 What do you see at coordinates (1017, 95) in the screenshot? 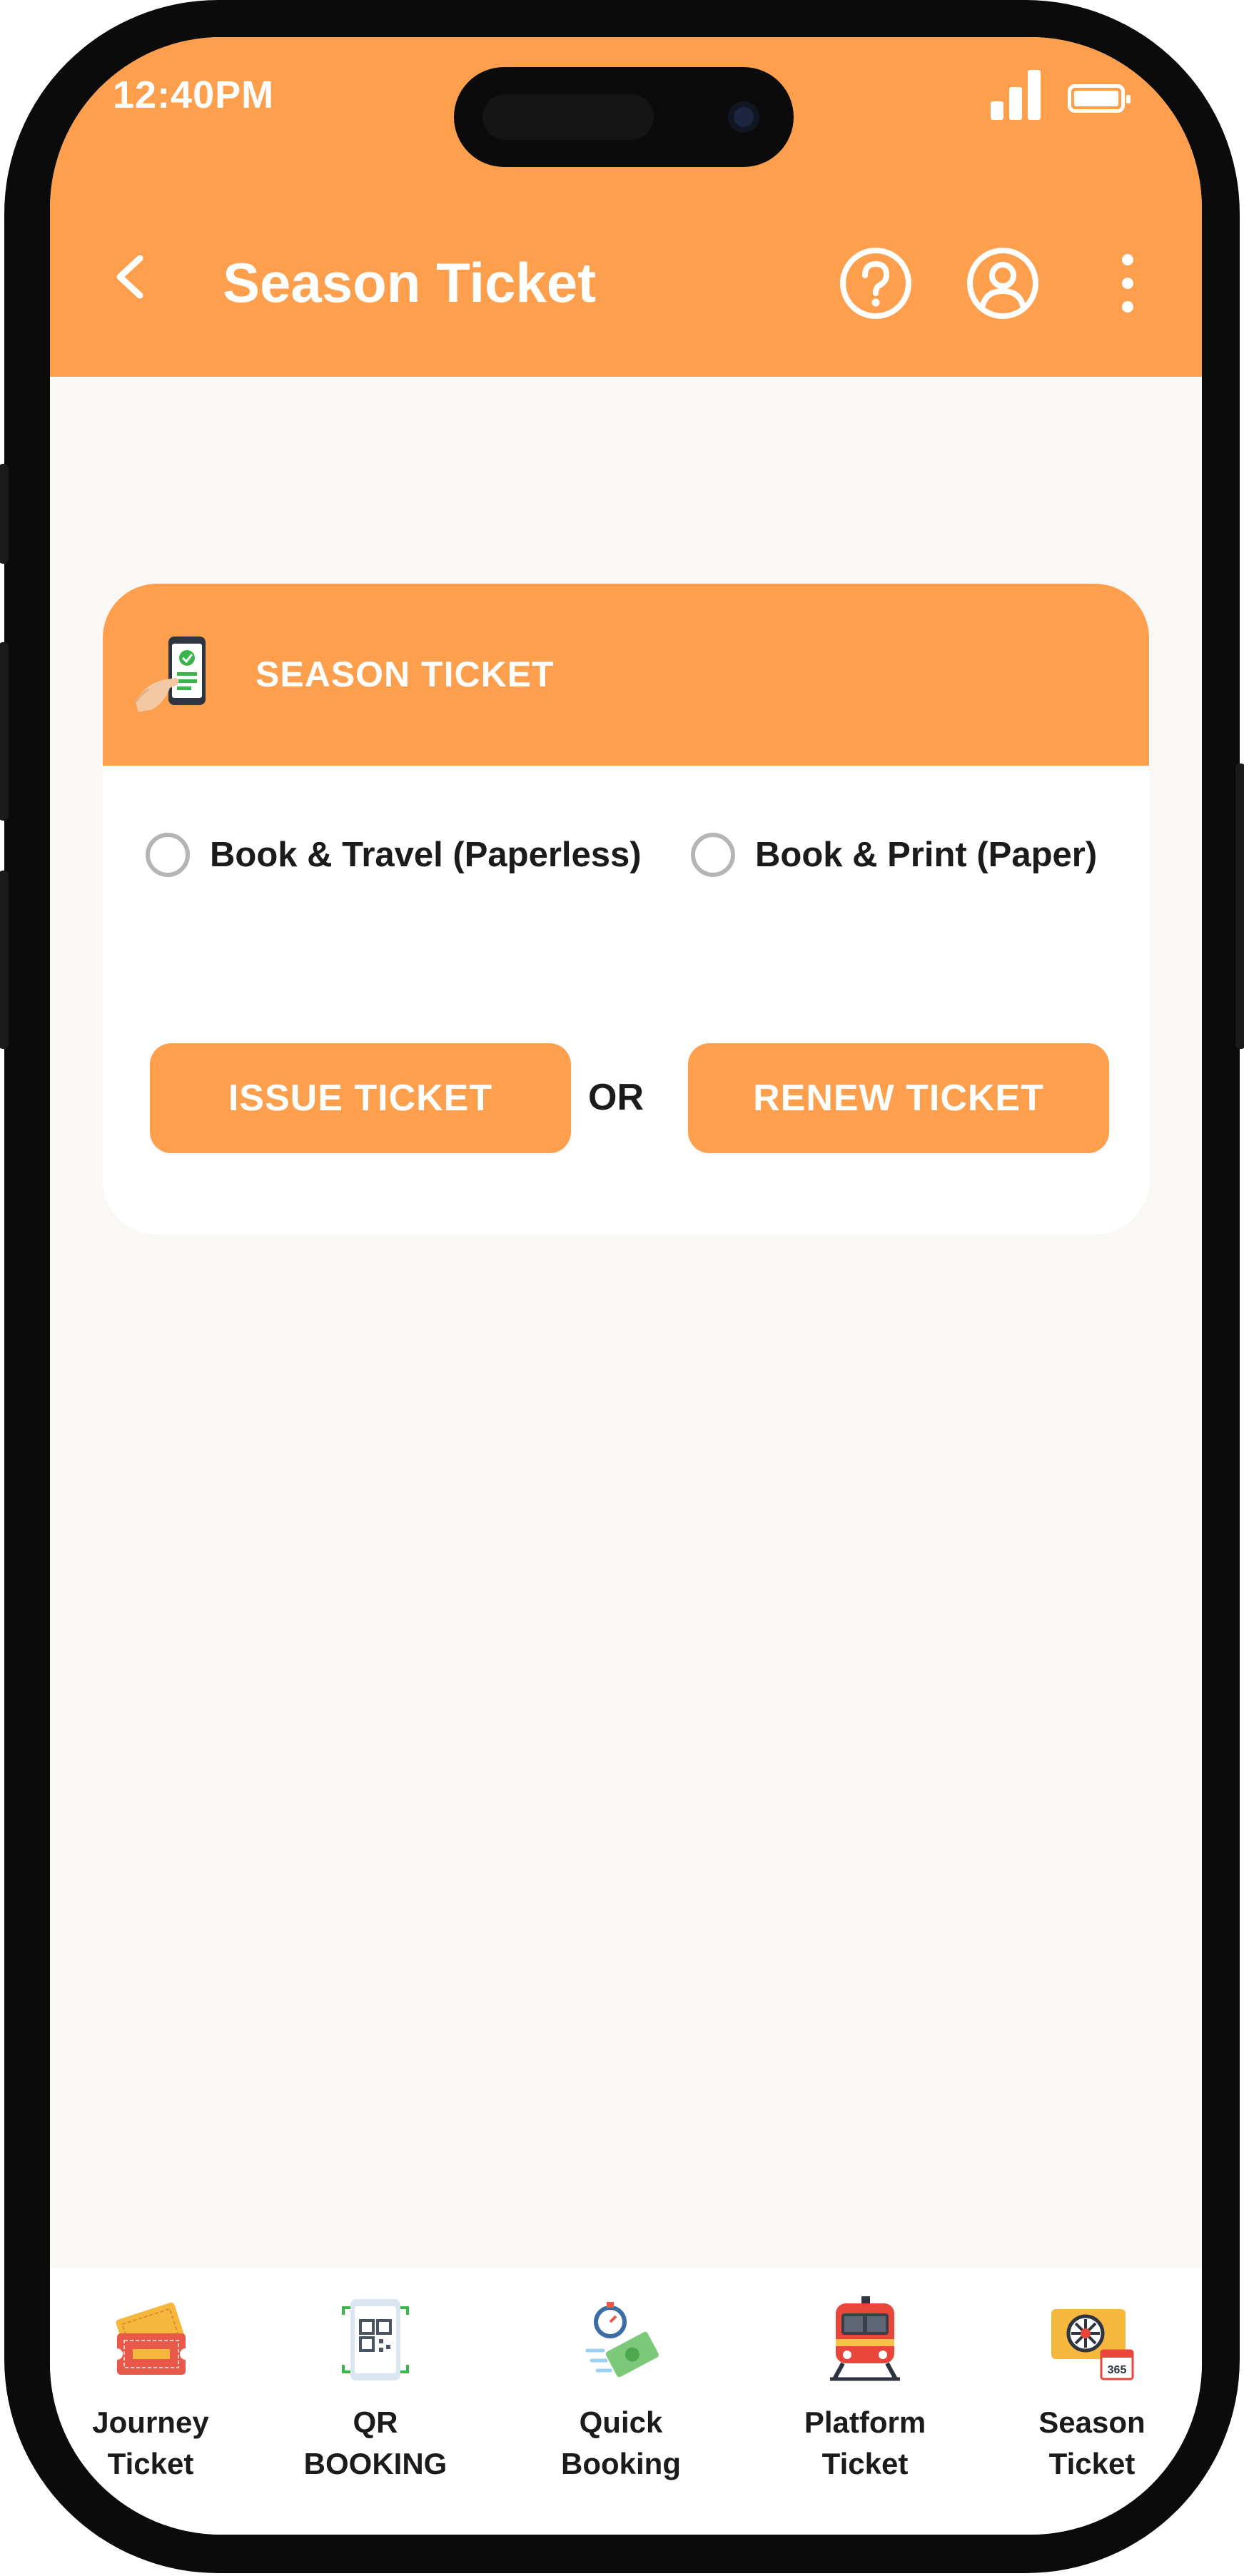
I see `signal-icon` at bounding box center [1017, 95].